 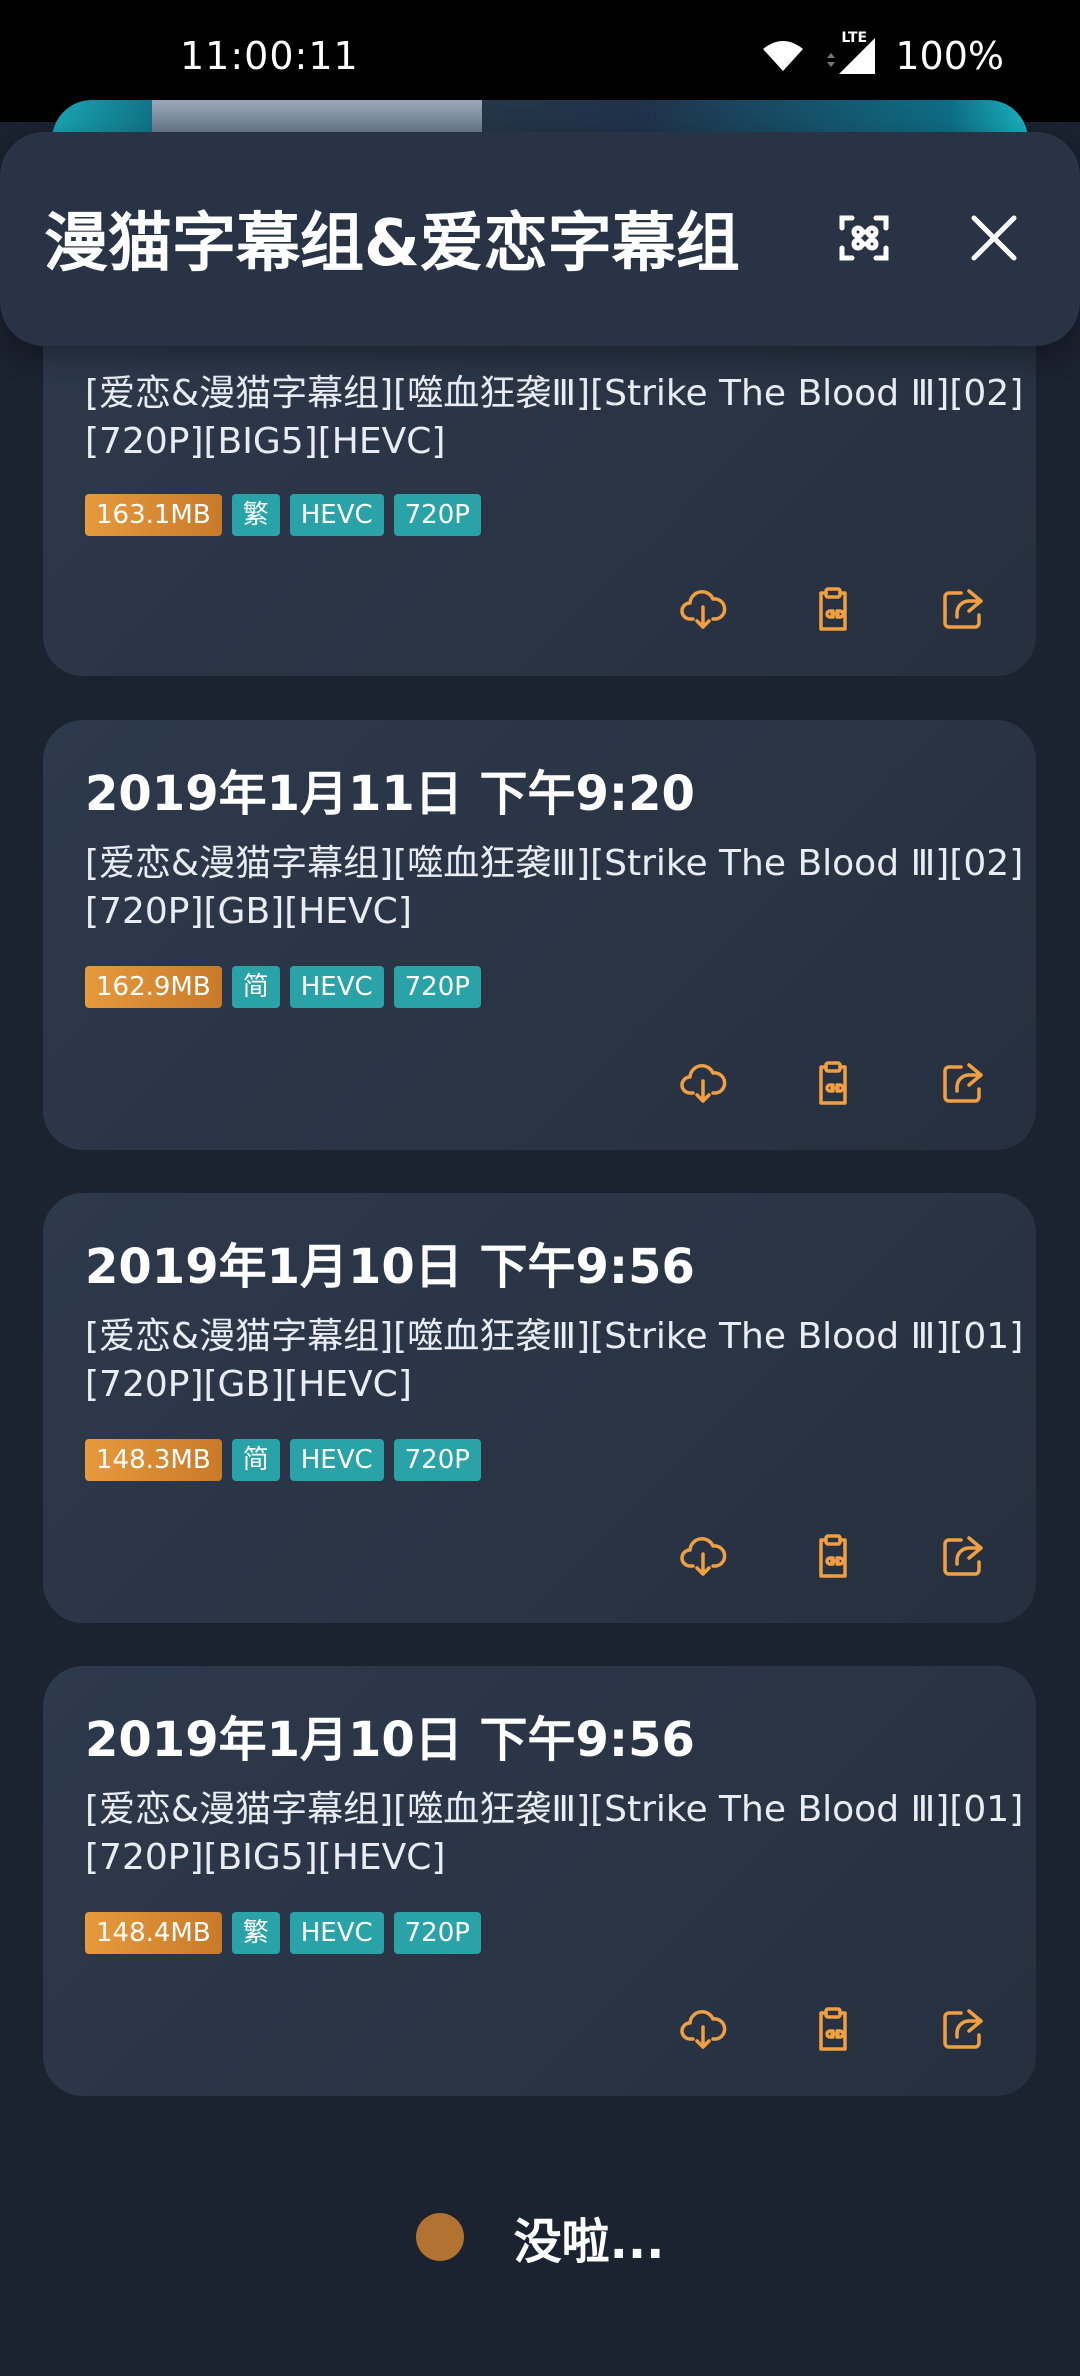 I want to click on scan-icon, so click(x=864, y=240).